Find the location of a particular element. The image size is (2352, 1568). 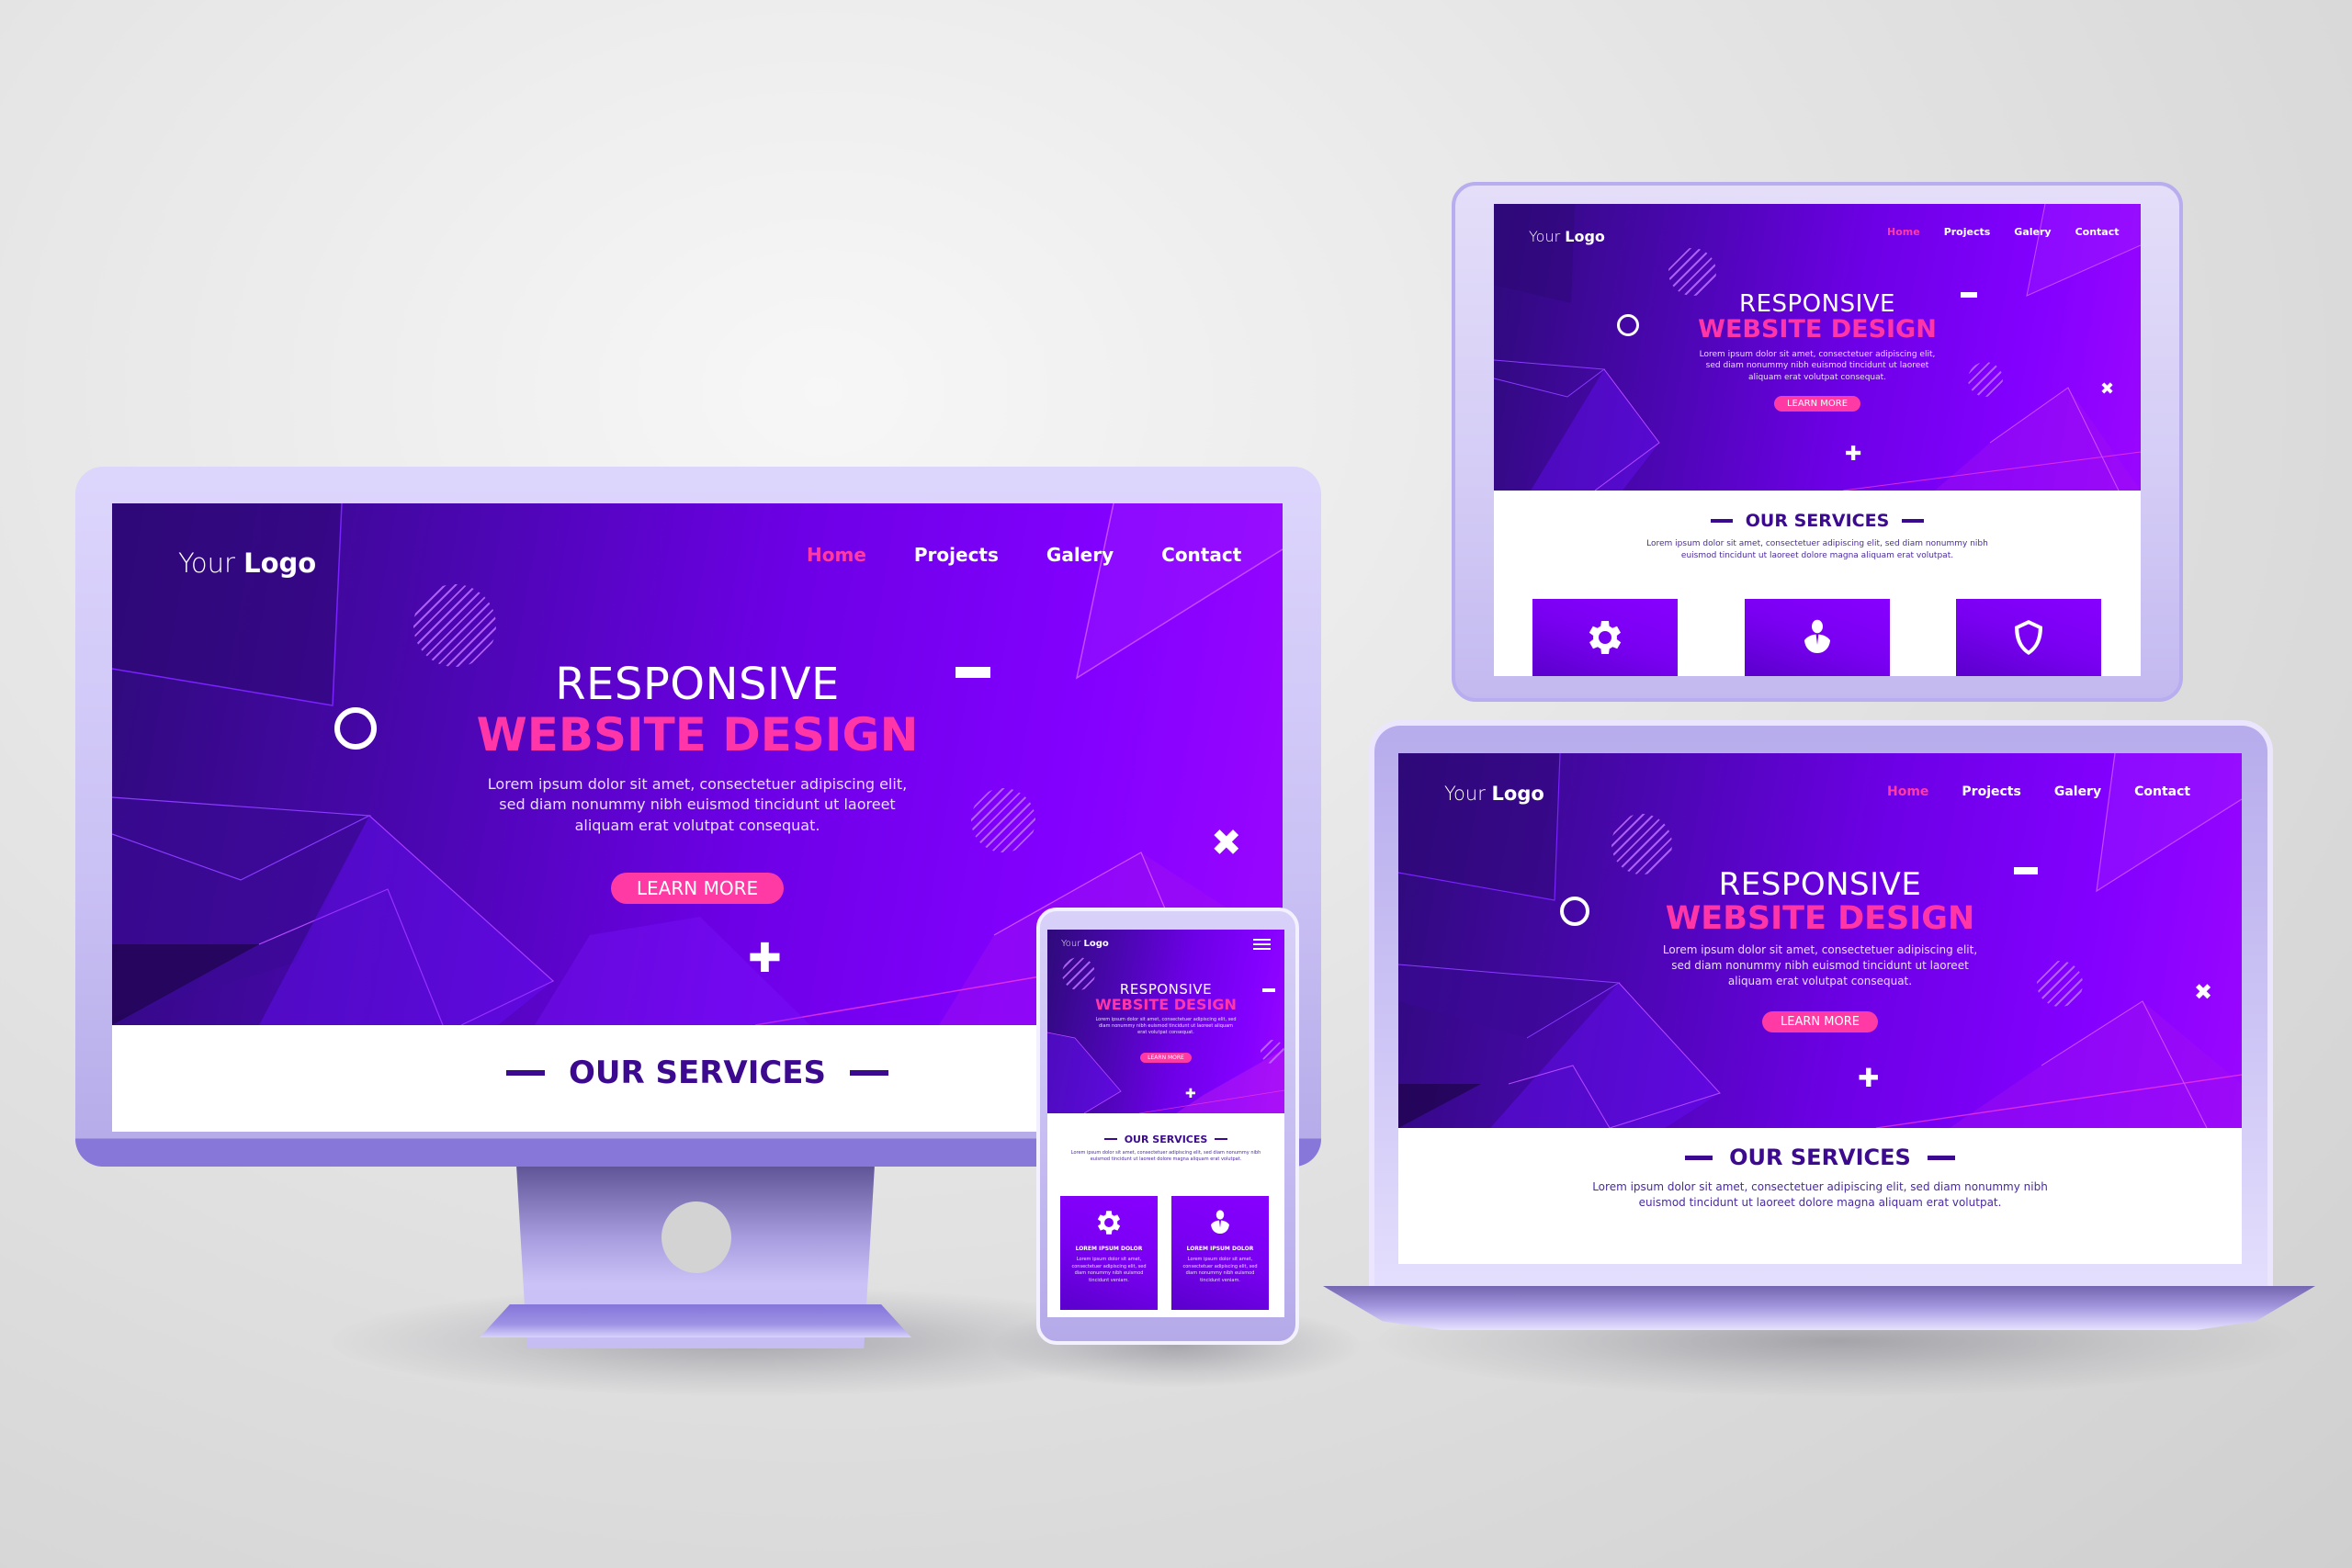

monitor-stand-hole is located at coordinates (696, 1237).